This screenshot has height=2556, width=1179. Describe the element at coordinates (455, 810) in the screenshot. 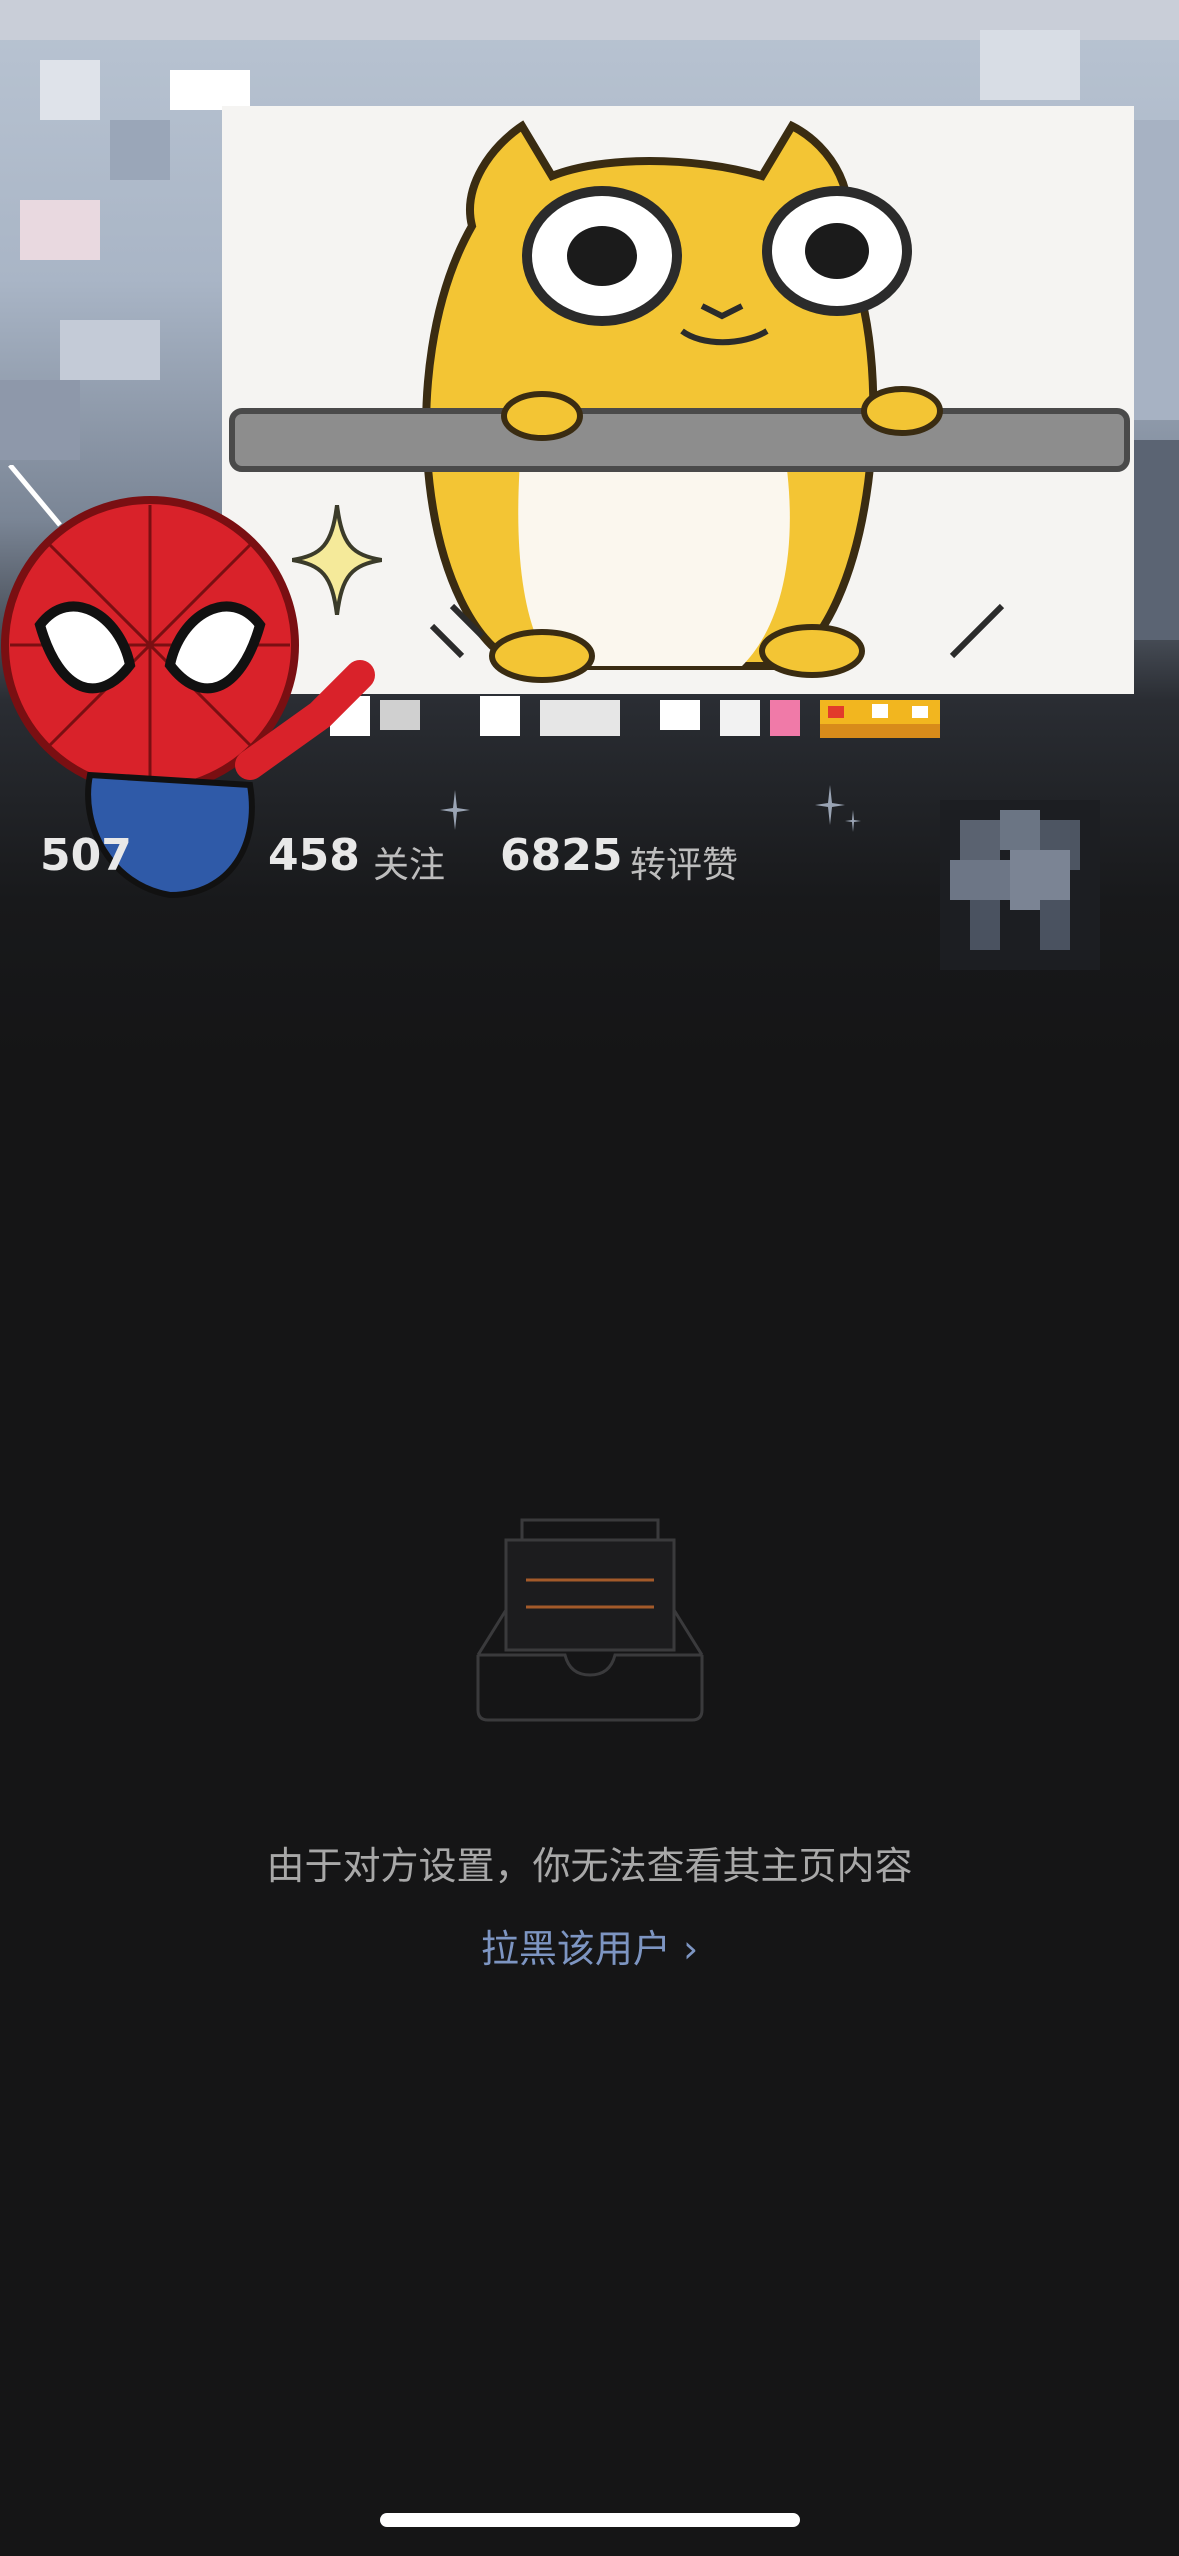

I see `star-decoration-icon` at that location.